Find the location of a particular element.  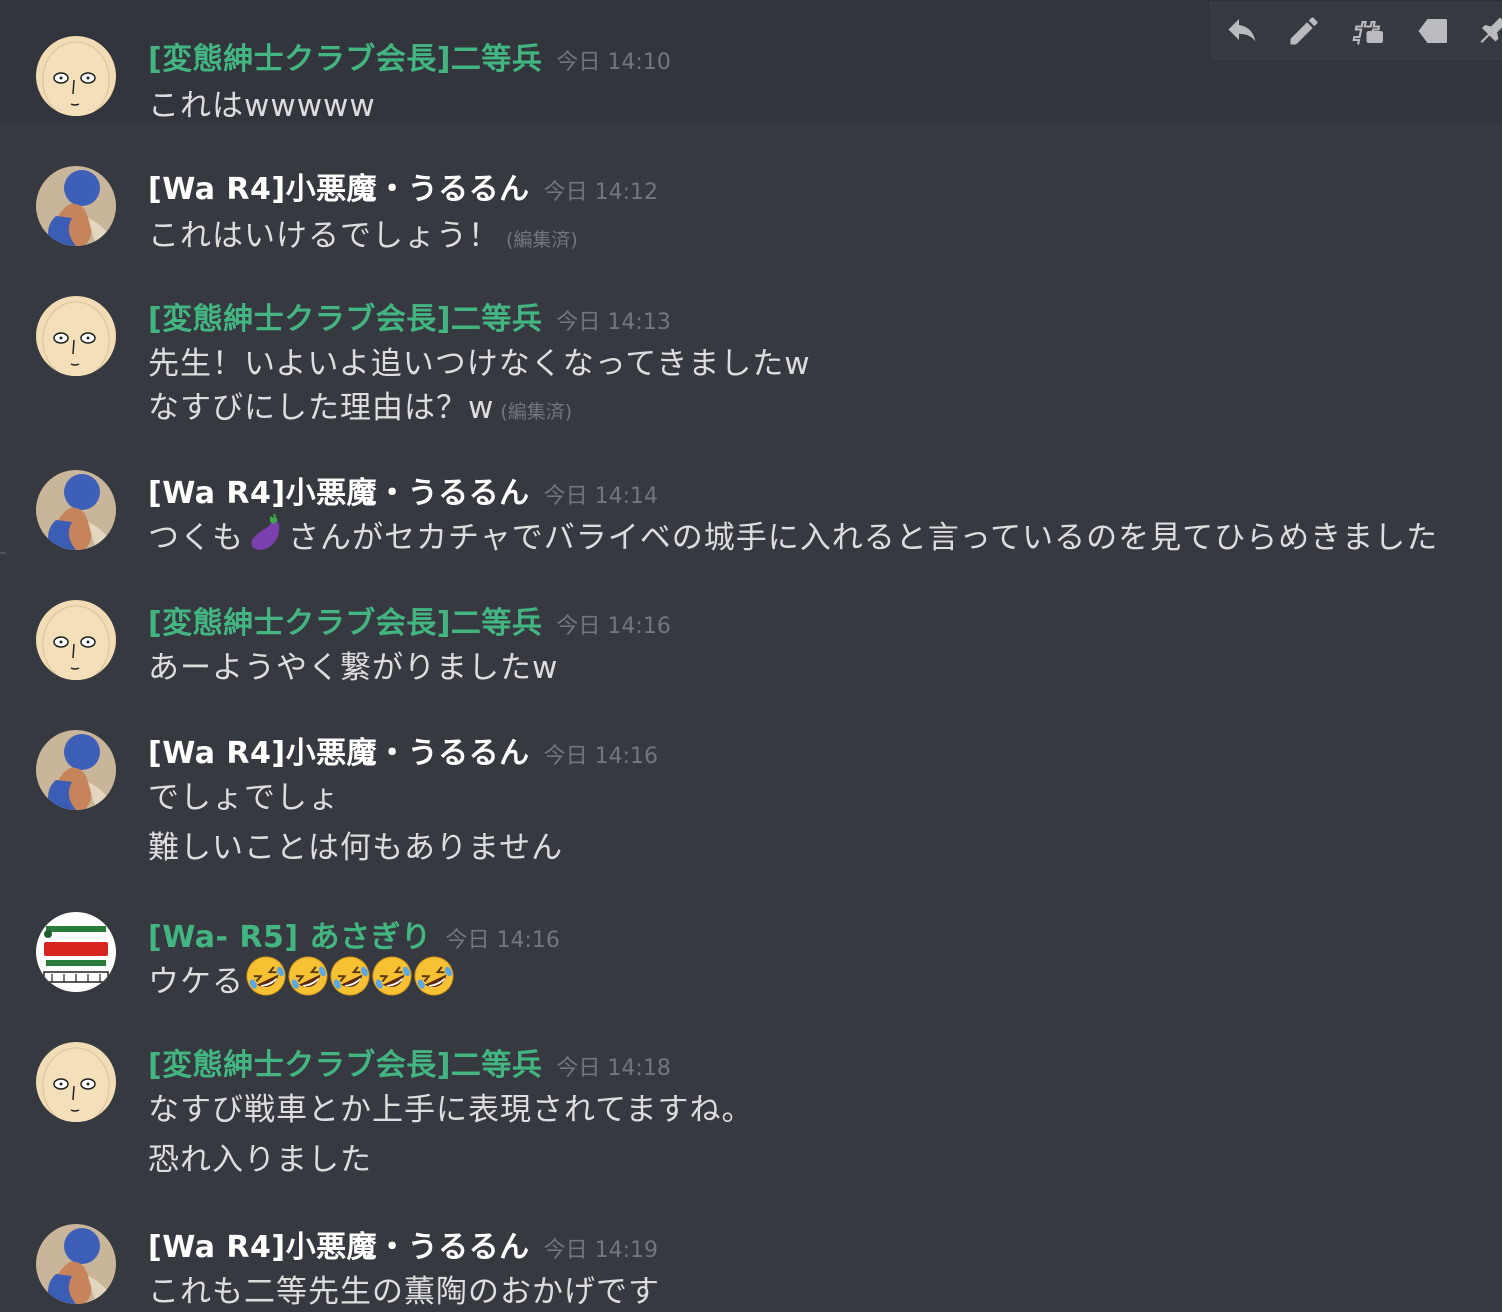

tag-icon is located at coordinates (1432, 31).